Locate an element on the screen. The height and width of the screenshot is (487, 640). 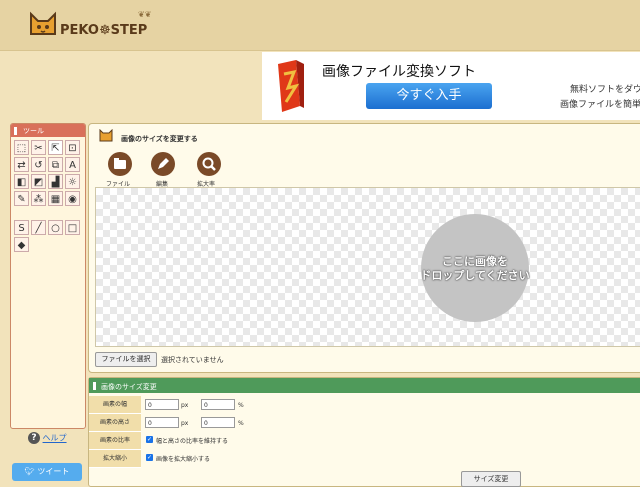
zoom-button is located at coordinates (209, 164).